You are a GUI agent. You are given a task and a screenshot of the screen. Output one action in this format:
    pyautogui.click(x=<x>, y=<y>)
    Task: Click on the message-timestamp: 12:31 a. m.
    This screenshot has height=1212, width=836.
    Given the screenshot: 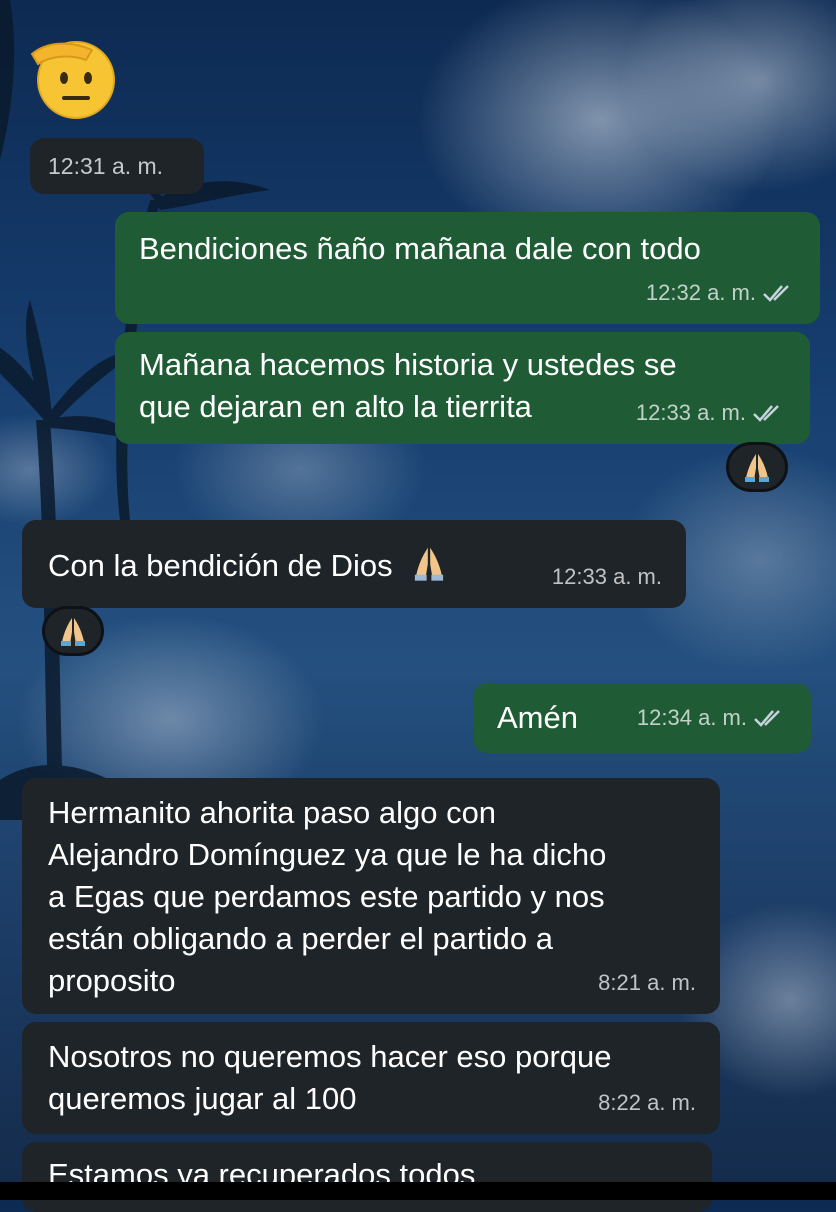 What is the action you would take?
    pyautogui.click(x=117, y=166)
    